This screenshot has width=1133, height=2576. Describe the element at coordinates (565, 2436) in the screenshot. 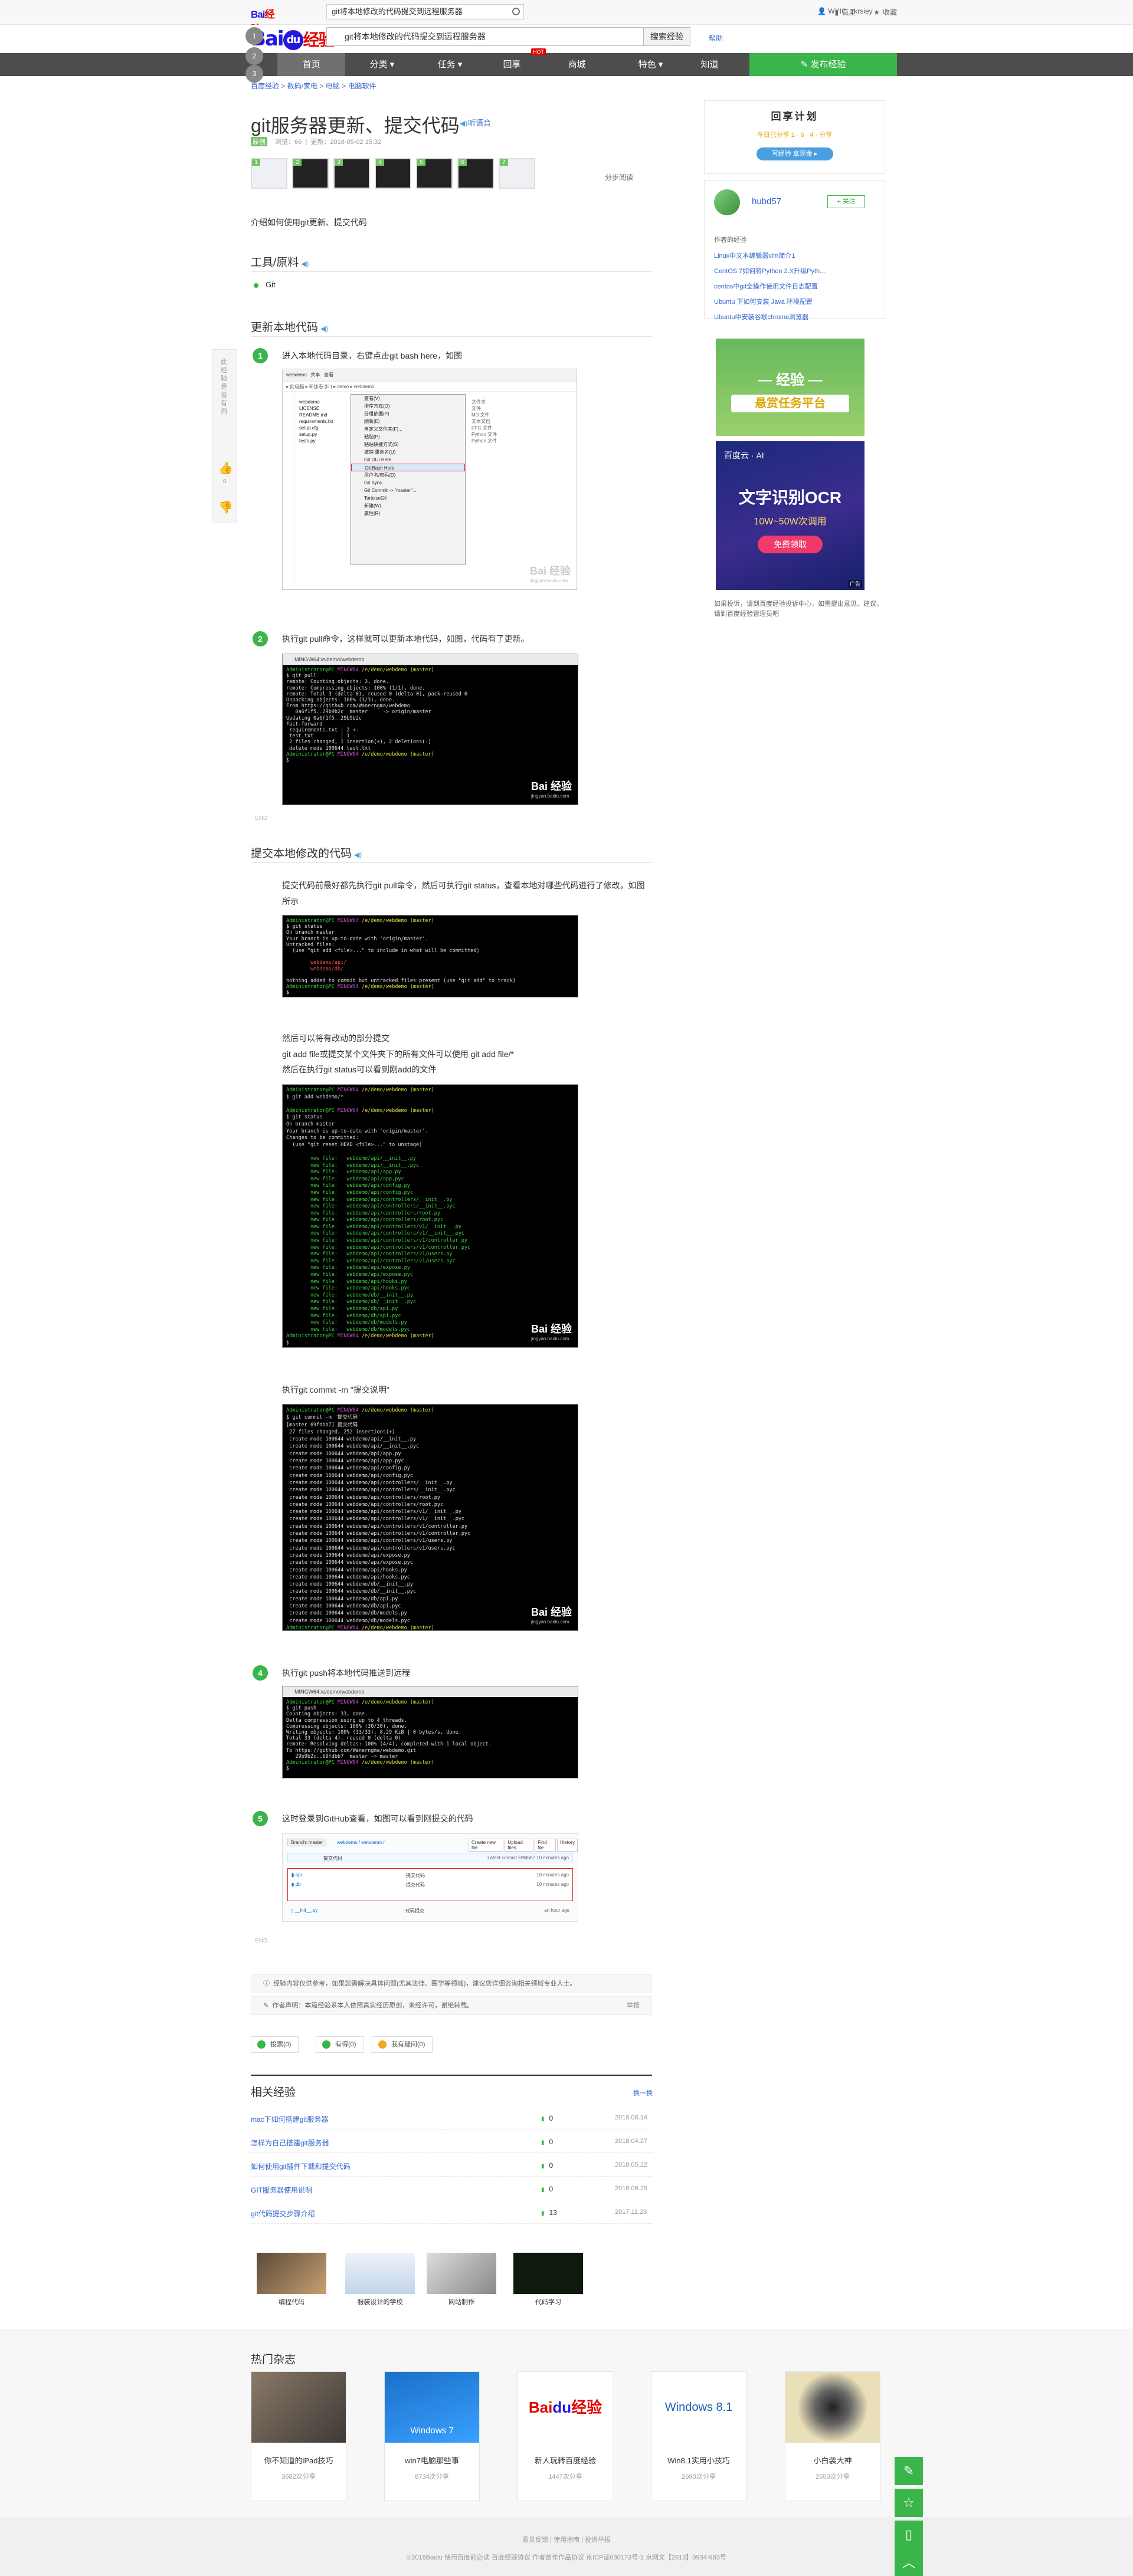

I see `magazine-card: Baidu经验 新人玩转百度经验 1447次分享` at that location.